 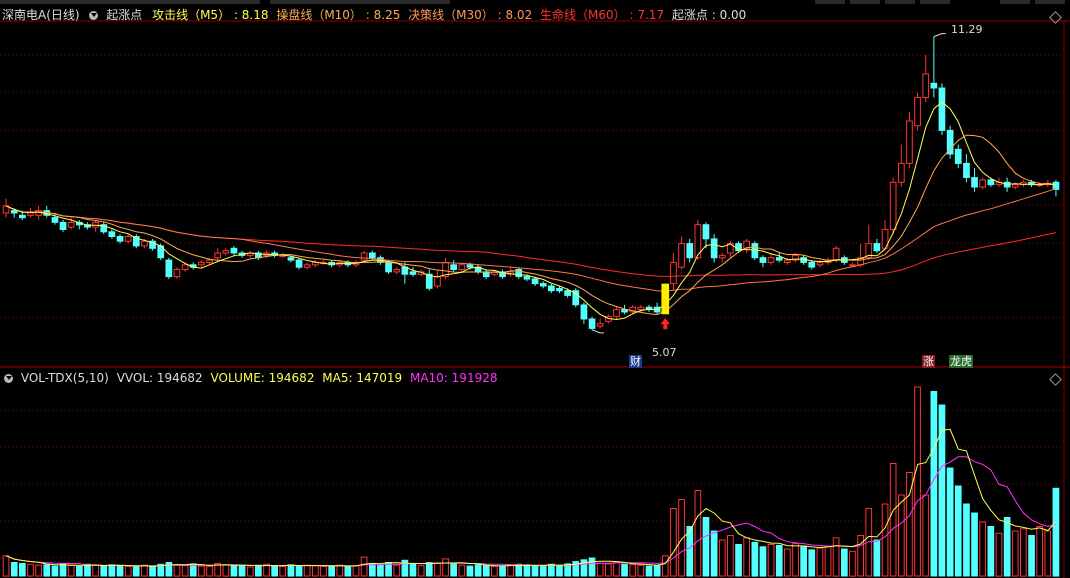 What do you see at coordinates (665, 324) in the screenshot?
I see `qizhang-arrow-icon` at bounding box center [665, 324].